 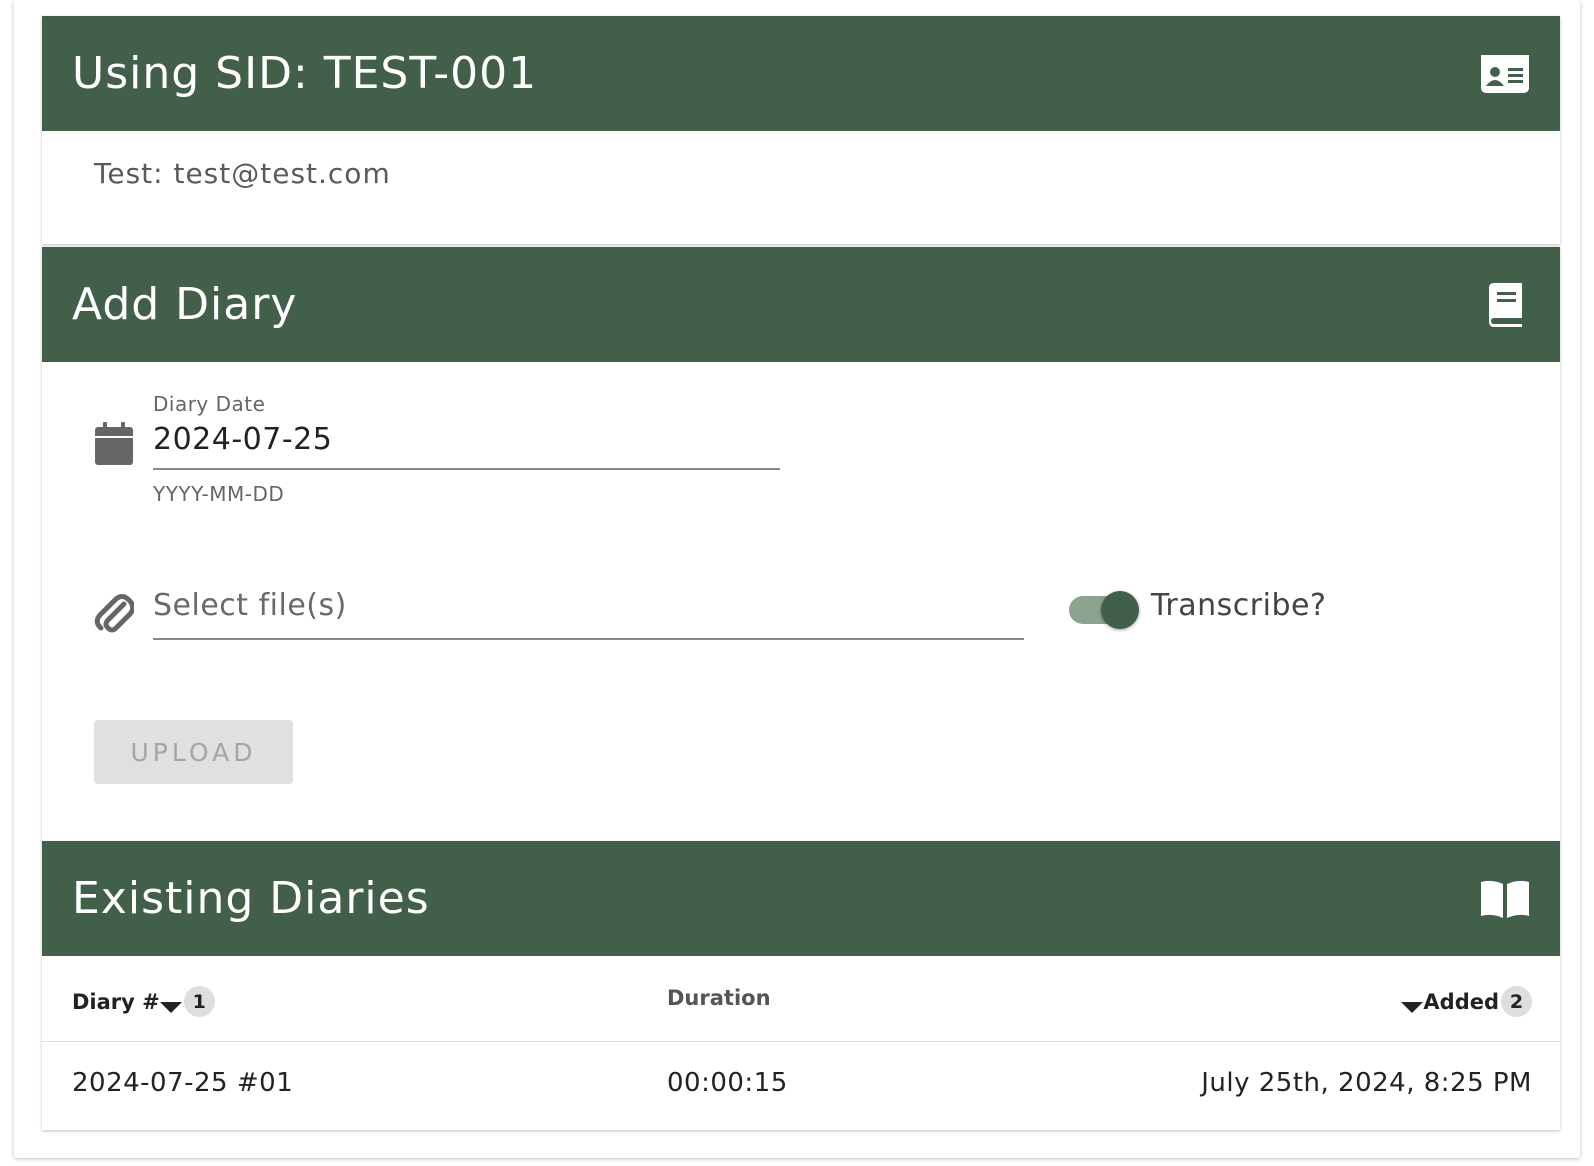 I want to click on diary-date-input: 2024-07-25, so click(x=242, y=439).